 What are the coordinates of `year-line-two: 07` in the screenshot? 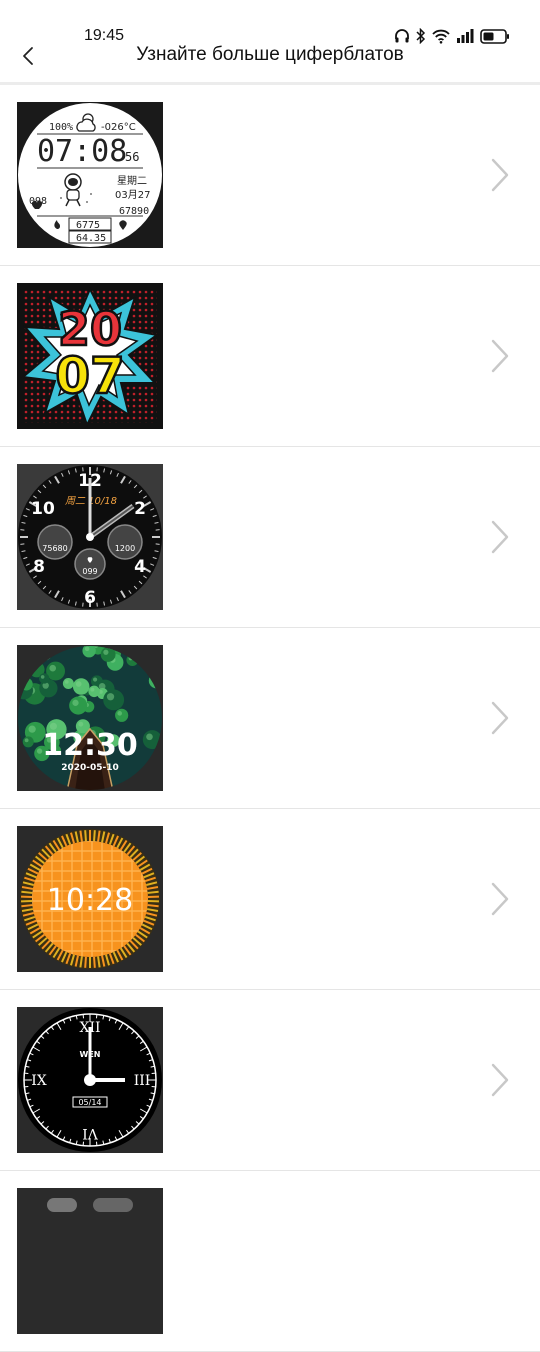 It's located at (90, 376).